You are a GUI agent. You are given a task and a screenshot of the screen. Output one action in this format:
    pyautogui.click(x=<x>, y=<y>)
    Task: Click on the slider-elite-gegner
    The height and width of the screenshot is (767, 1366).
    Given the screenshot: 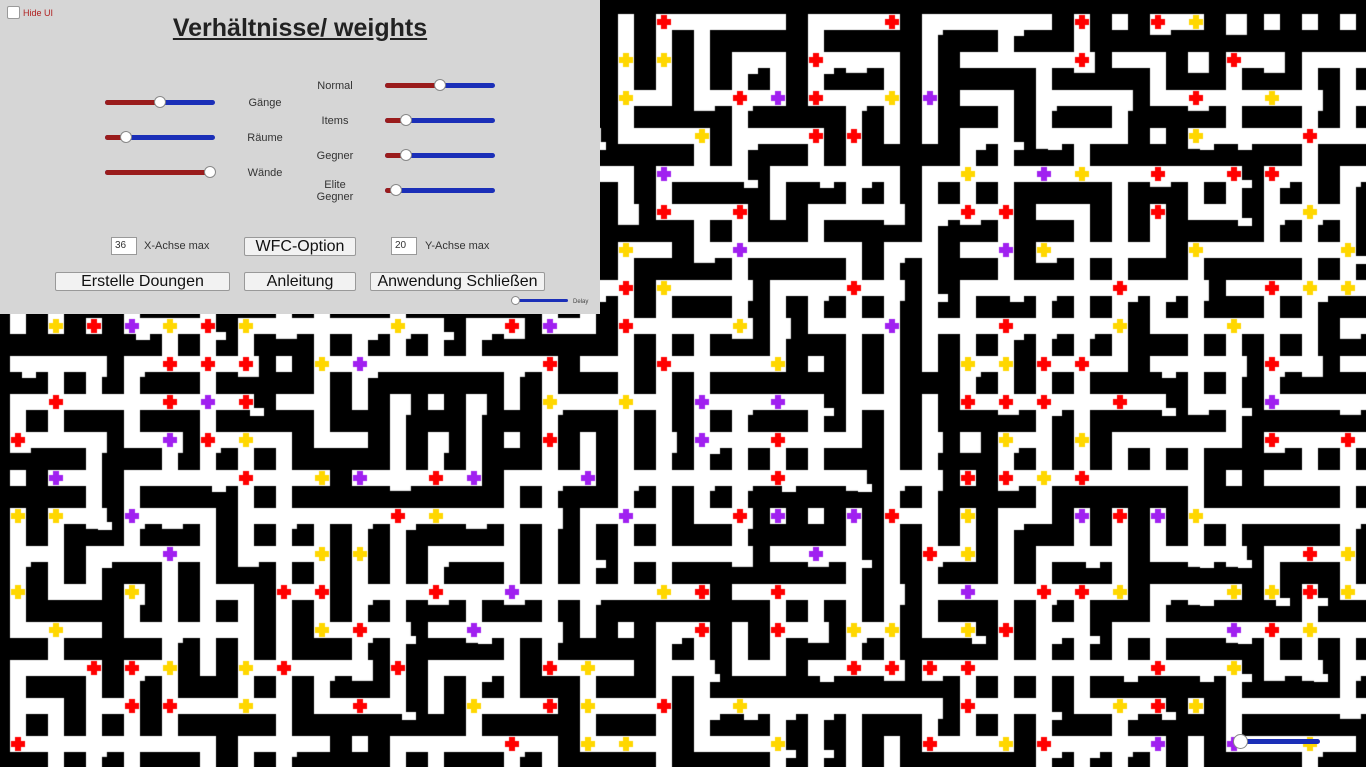 What is the action you would take?
    pyautogui.click(x=440, y=190)
    